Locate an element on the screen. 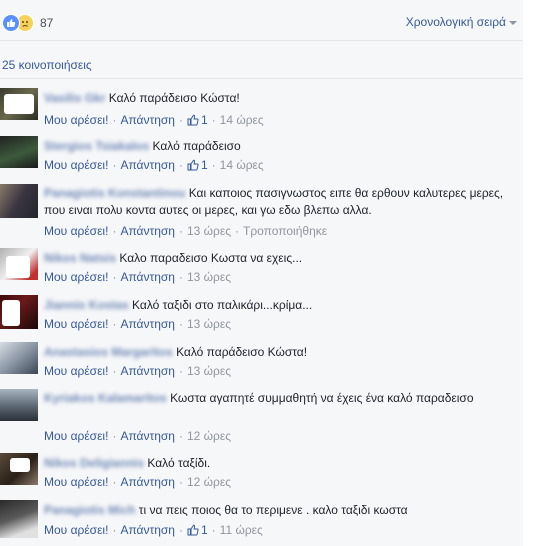 The height and width of the screenshot is (546, 553). comment-body: Nikos Deligiannis Καλό ταξίδι. is located at coordinates (274, 463).